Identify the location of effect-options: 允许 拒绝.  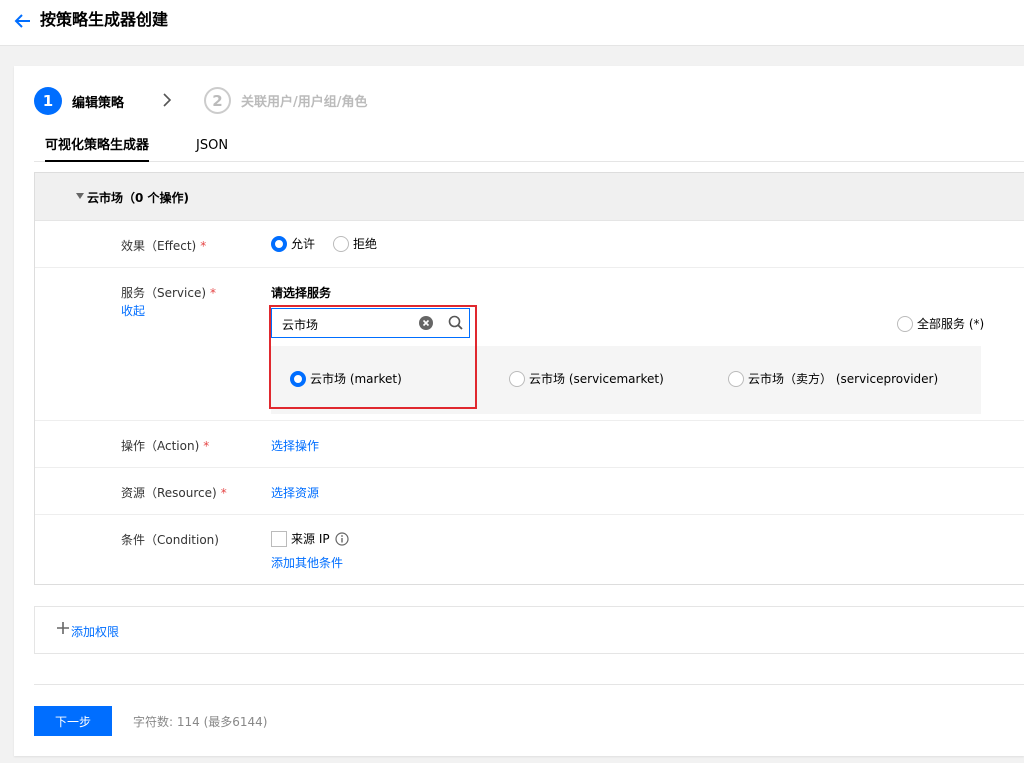
(324, 243).